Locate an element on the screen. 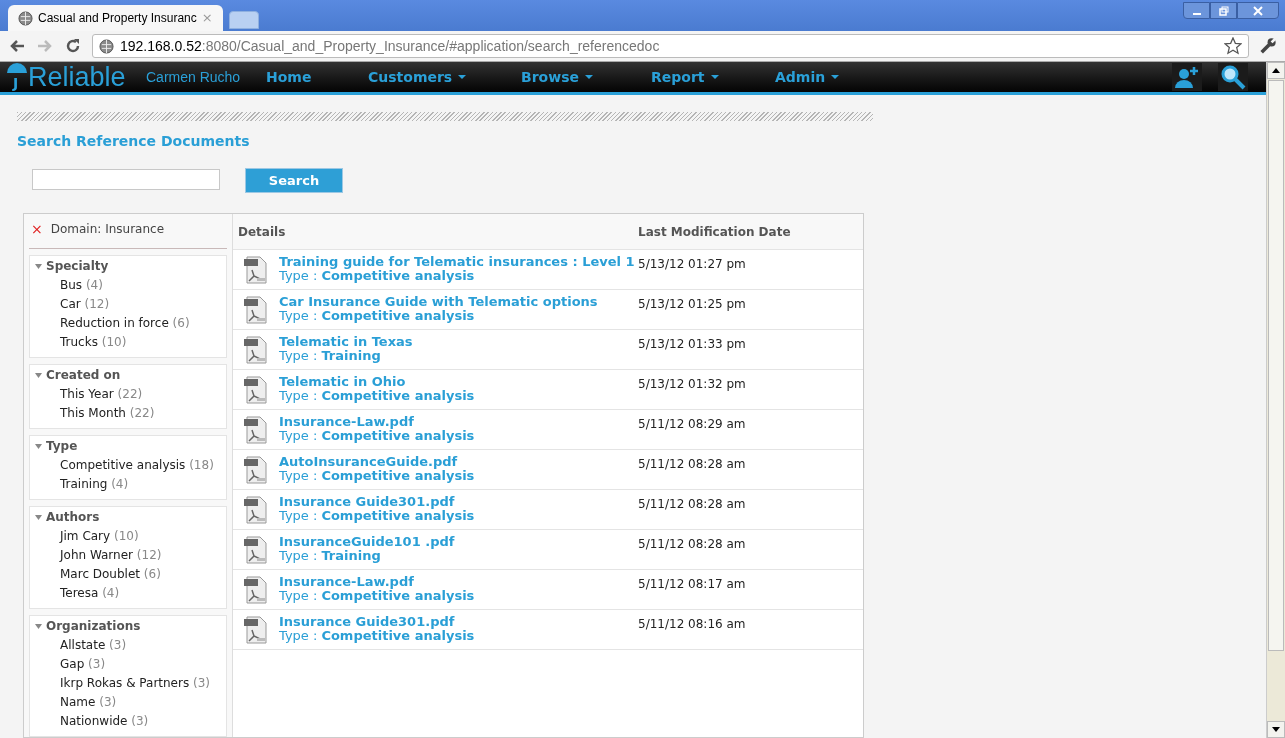 The image size is (1285, 738). date-cell-text: 5/11/12 08:17 am is located at coordinates (692, 584).